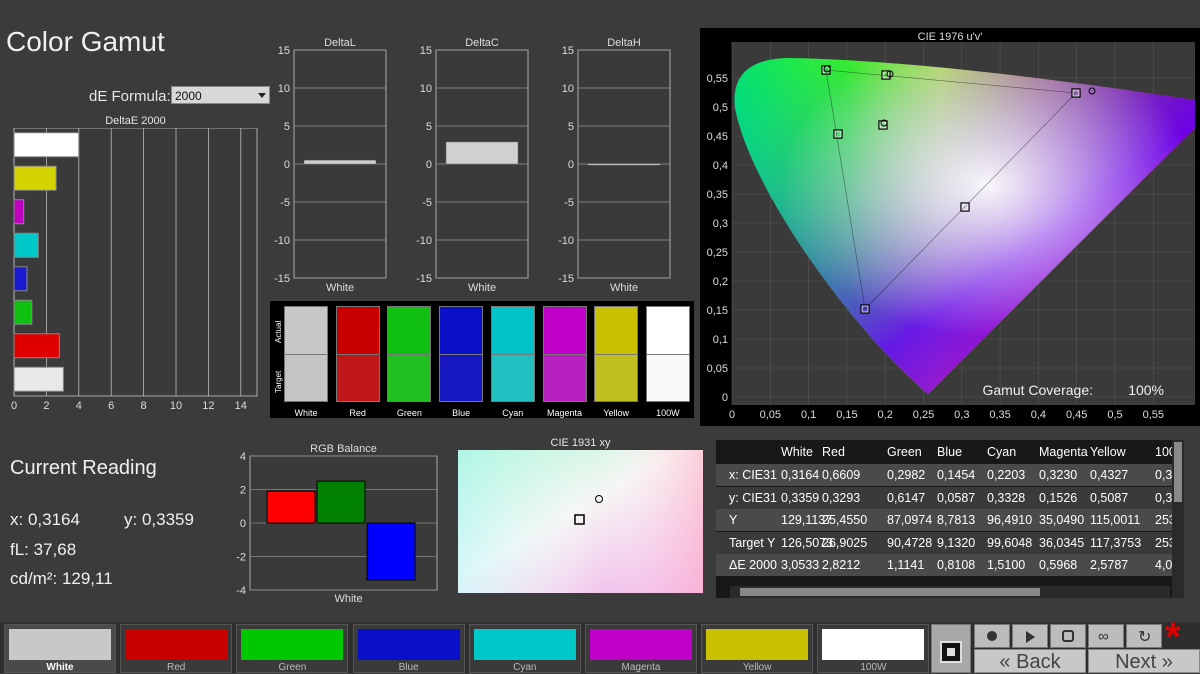 This screenshot has width=1200, height=674. I want to click on hold-icon, so click(1068, 636).